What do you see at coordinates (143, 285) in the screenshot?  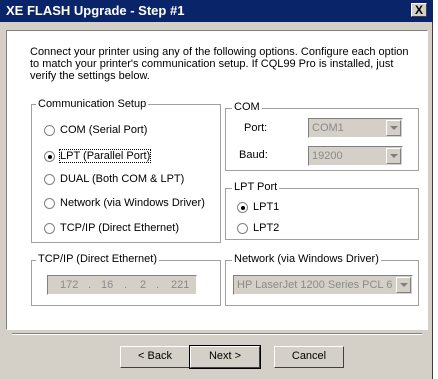 I see `ip-octet-3: 2` at bounding box center [143, 285].